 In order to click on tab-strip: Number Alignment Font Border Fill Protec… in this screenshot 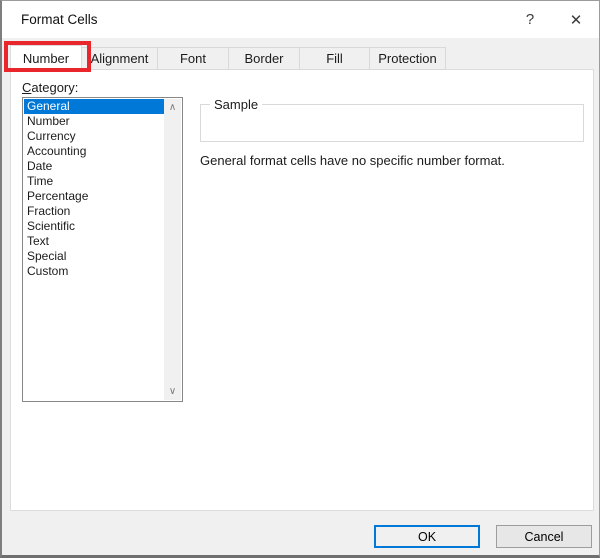, I will do `click(228, 58)`.